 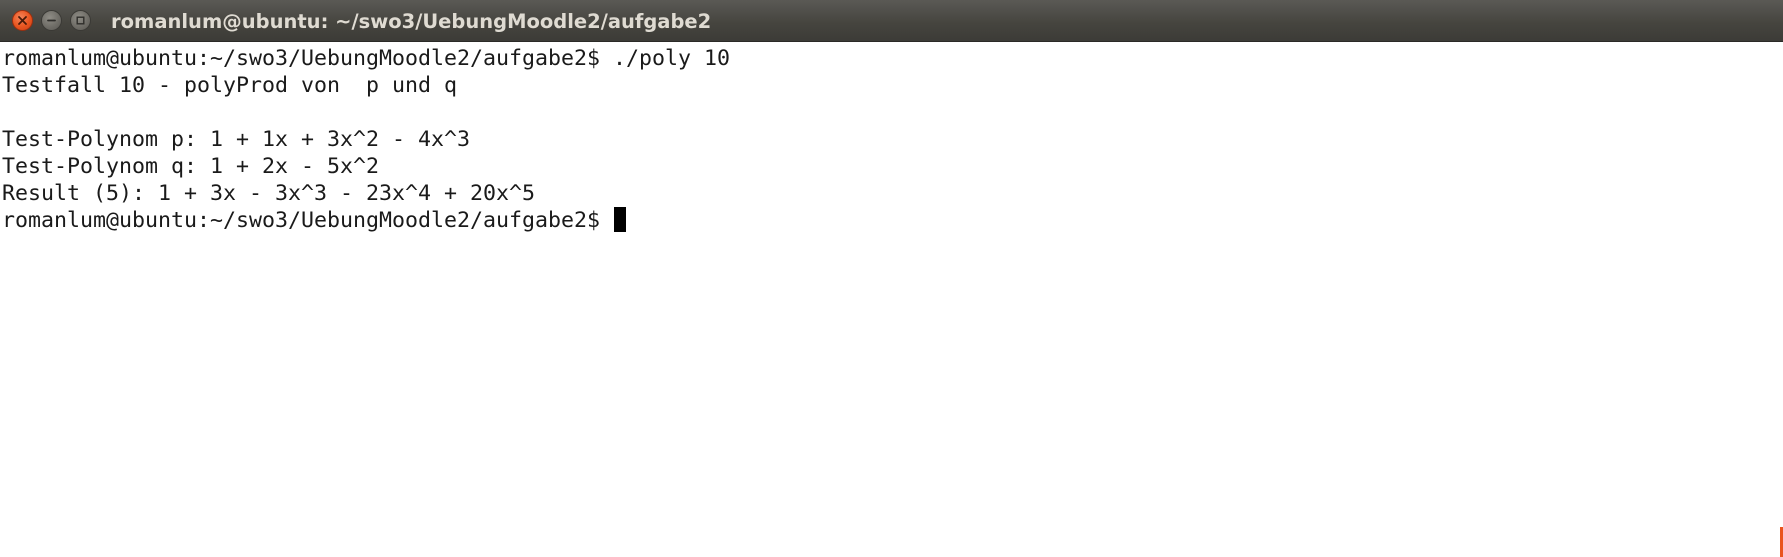 What do you see at coordinates (620, 219) in the screenshot?
I see `text-cursor` at bounding box center [620, 219].